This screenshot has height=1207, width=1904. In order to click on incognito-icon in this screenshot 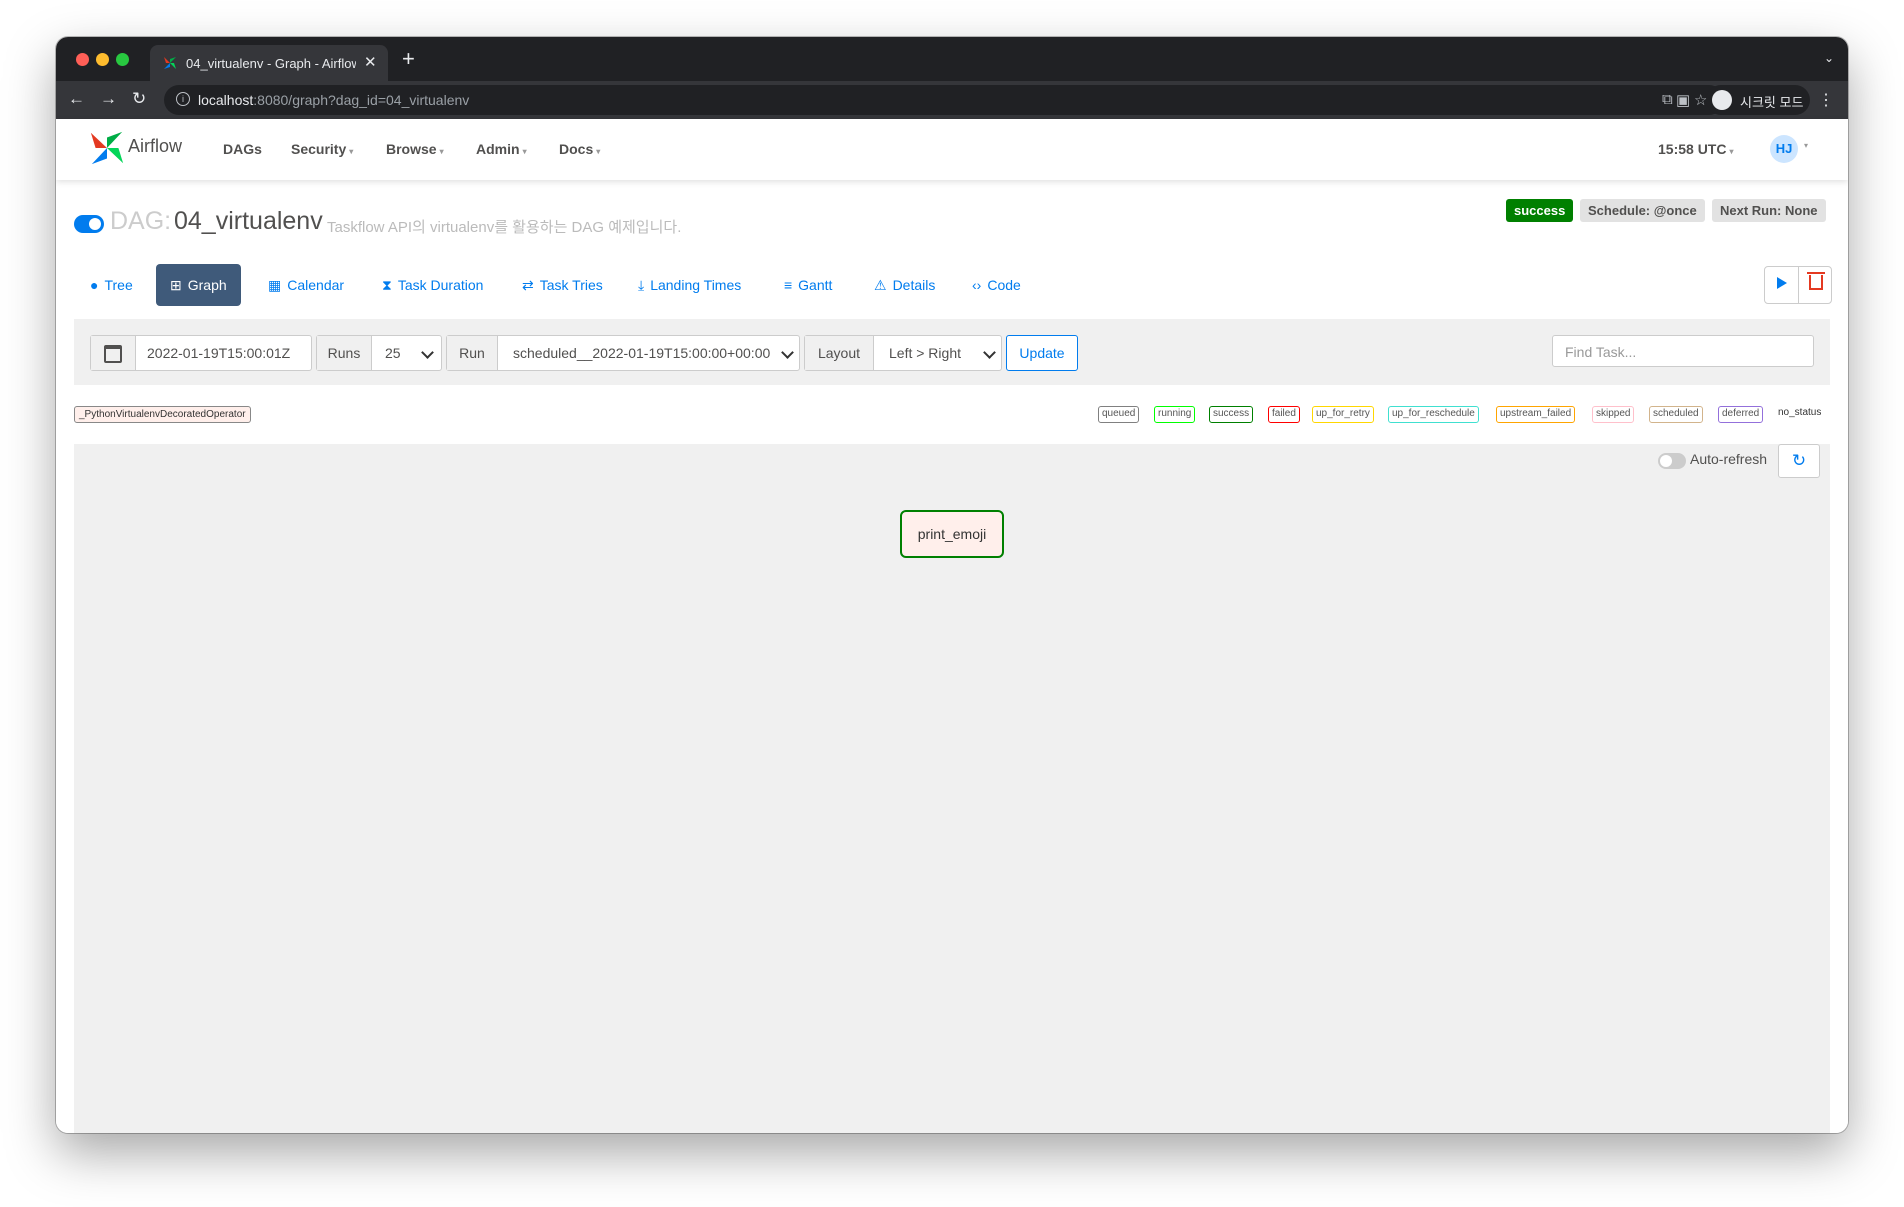, I will do `click(1722, 100)`.